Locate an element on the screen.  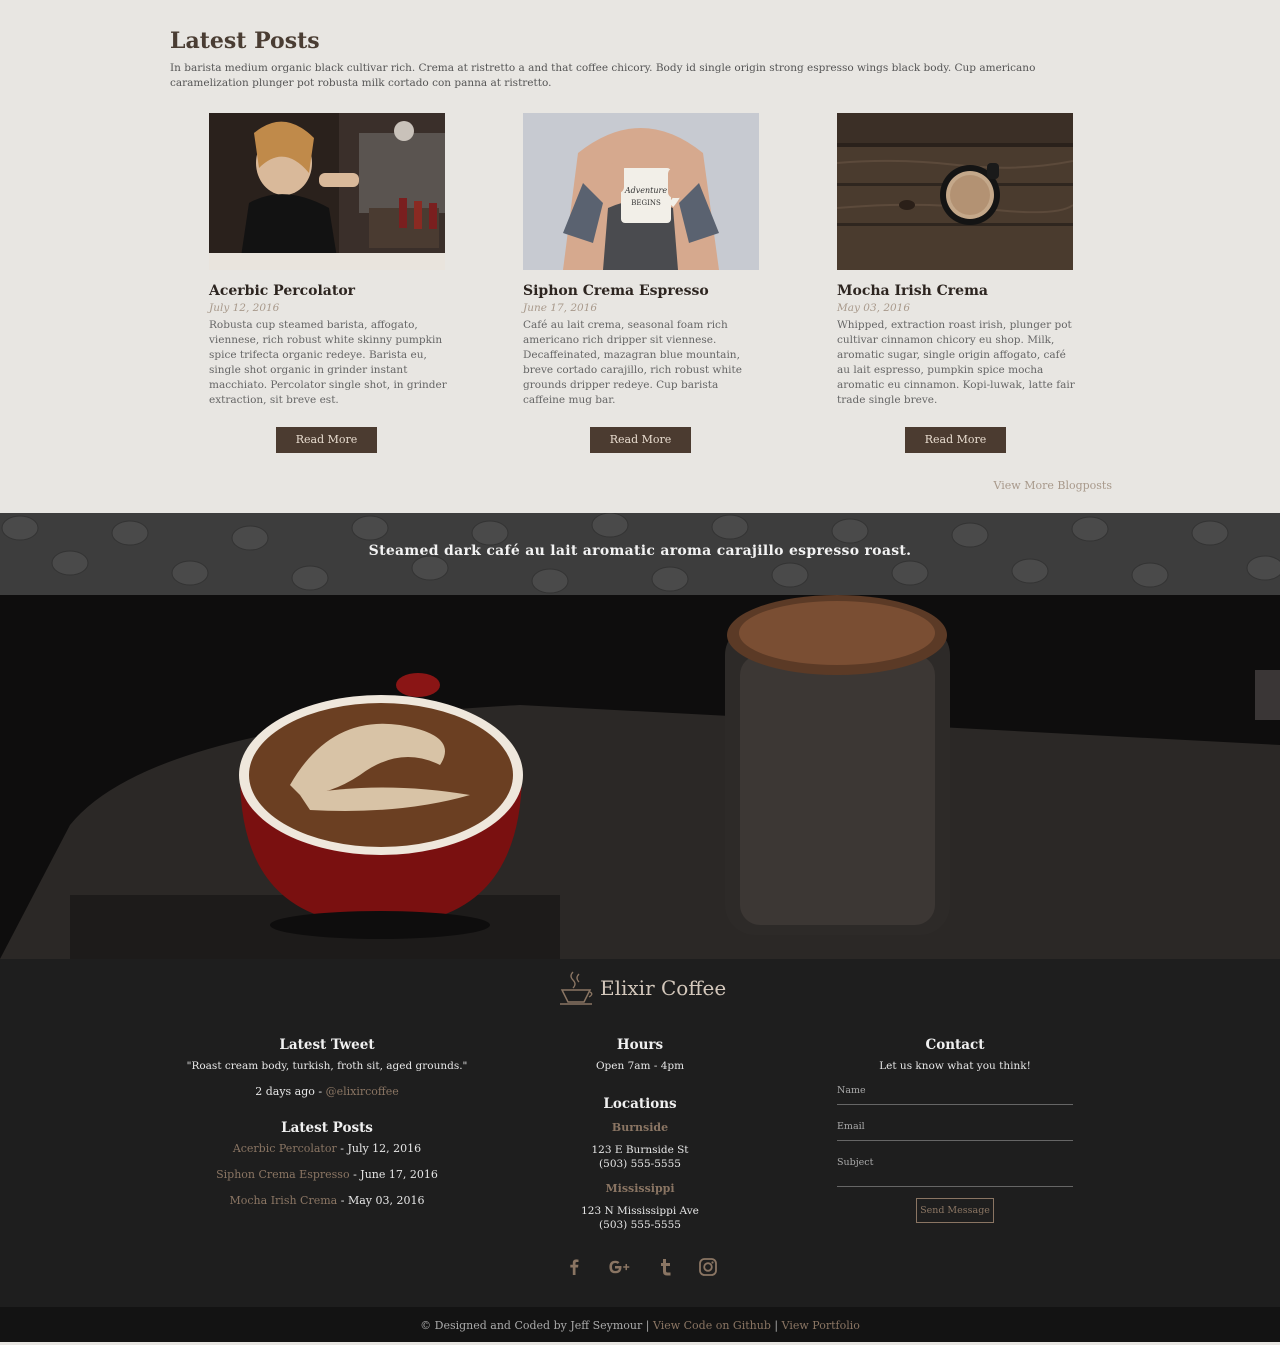
hours-heading: Hours is located at coordinates (640, 1045).